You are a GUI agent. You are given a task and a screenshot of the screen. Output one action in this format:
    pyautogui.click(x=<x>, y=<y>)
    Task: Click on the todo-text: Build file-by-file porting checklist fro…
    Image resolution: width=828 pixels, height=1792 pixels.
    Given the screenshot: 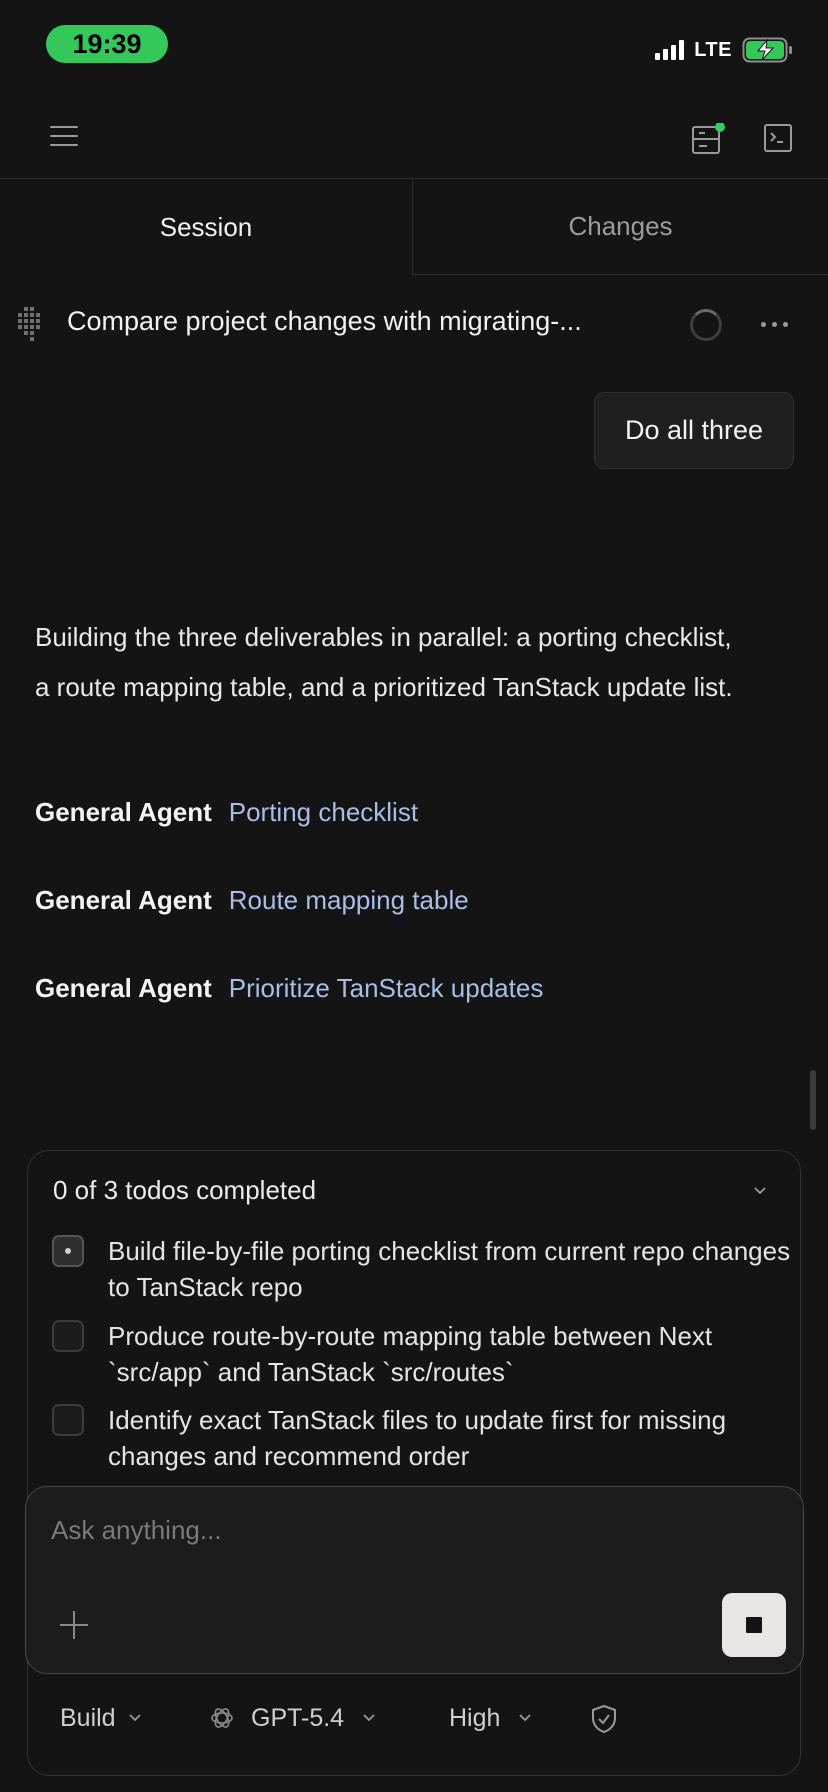 What is the action you would take?
    pyautogui.click(x=449, y=1269)
    